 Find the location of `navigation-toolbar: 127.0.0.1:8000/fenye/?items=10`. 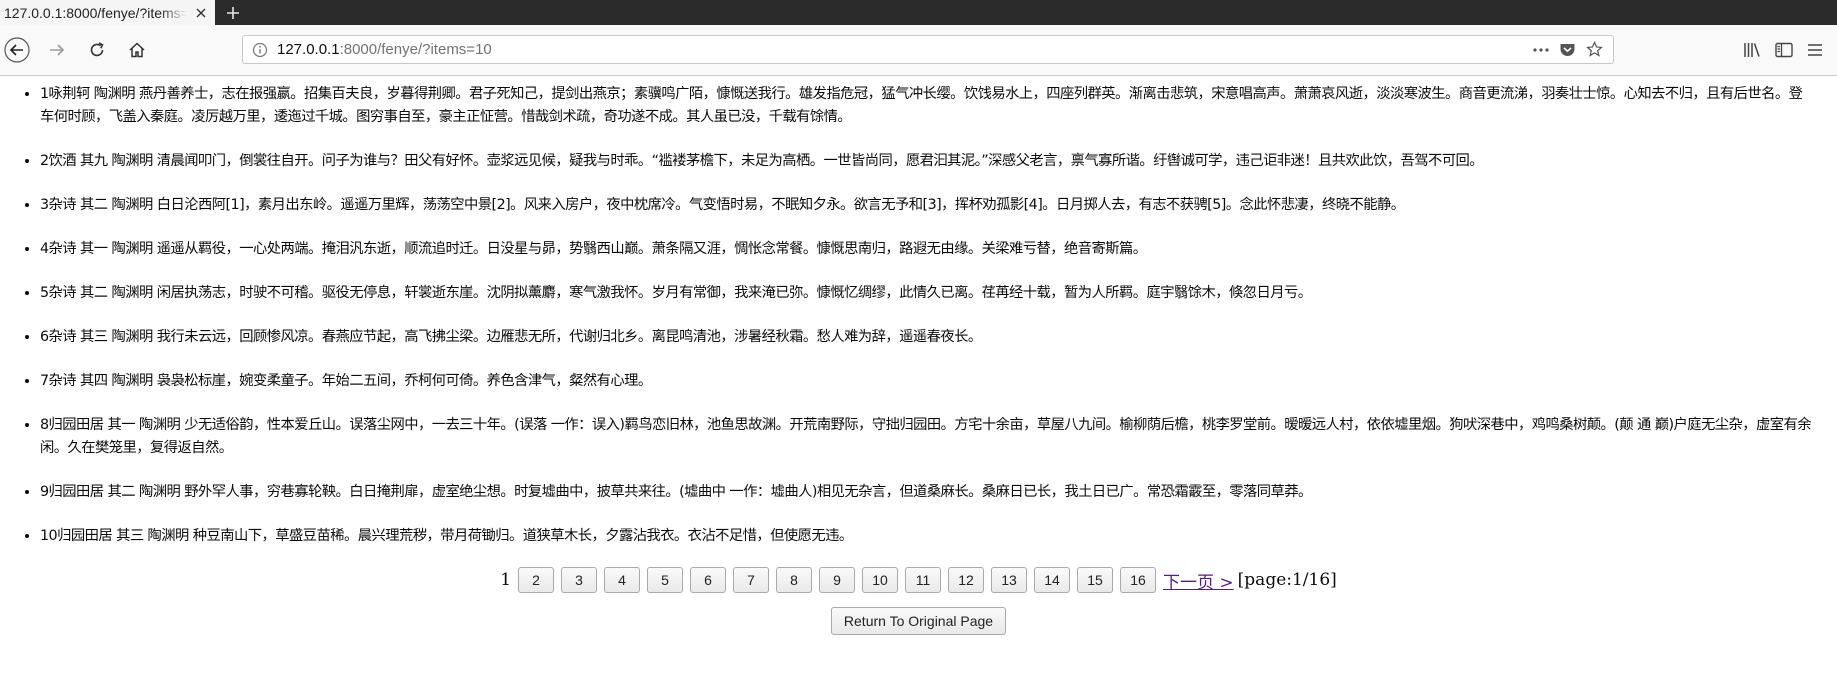

navigation-toolbar: 127.0.0.1:8000/fenye/?items=10 is located at coordinates (918, 50).